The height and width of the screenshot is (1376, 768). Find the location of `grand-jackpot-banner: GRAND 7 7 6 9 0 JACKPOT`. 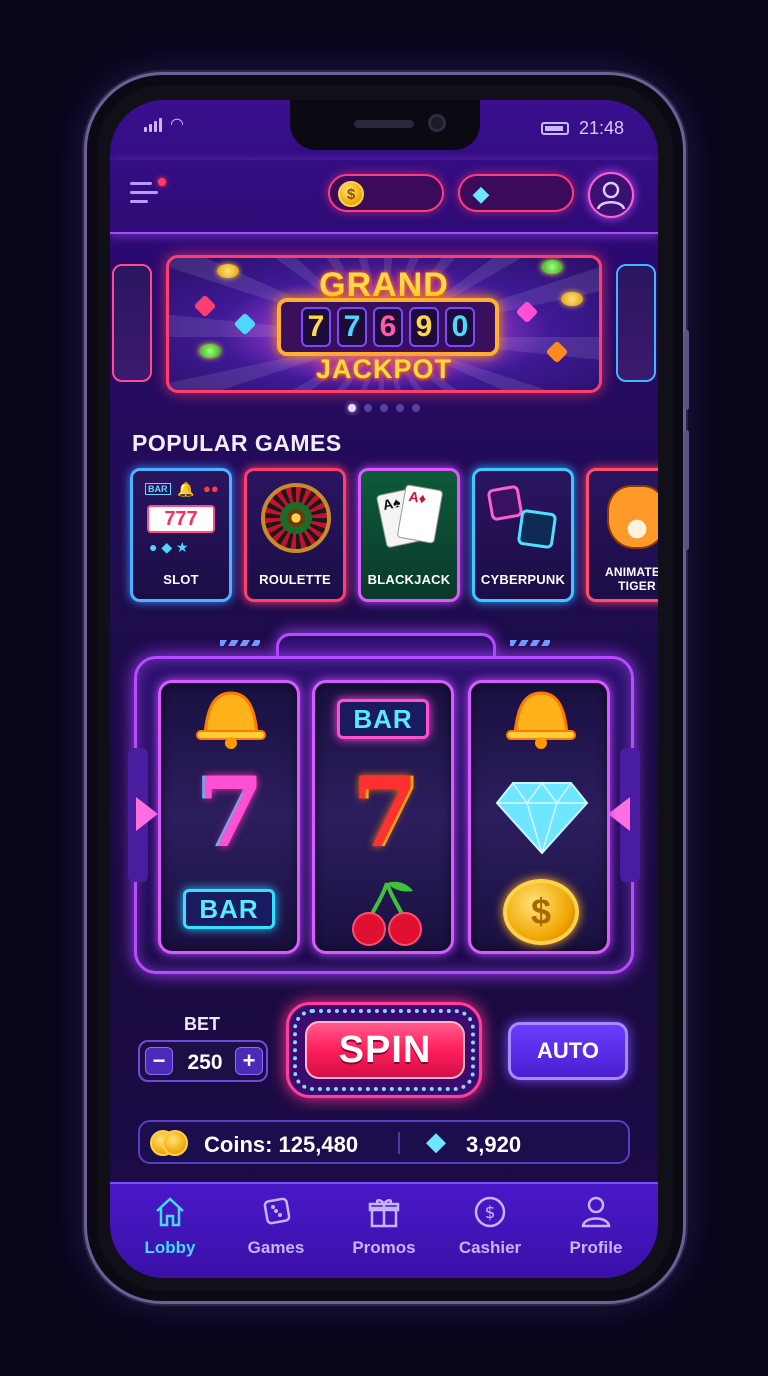

grand-jackpot-banner: GRAND 7 7 6 9 0 JACKPOT is located at coordinates (384, 324).